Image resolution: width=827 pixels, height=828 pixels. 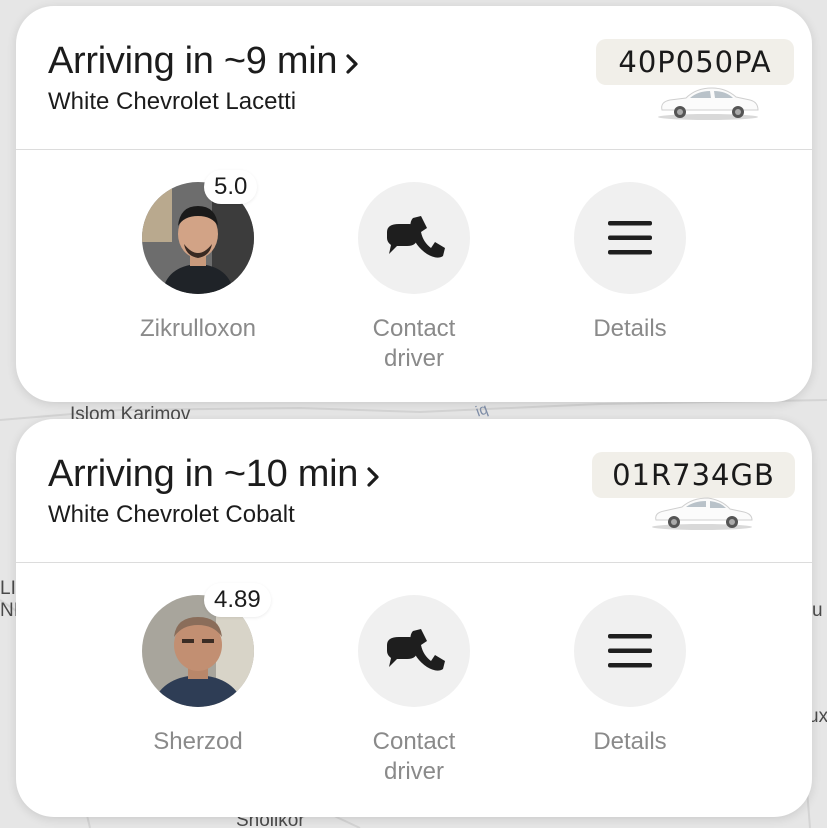 I want to click on car-model: White Chevrolet Cobalt, so click(x=171, y=514).